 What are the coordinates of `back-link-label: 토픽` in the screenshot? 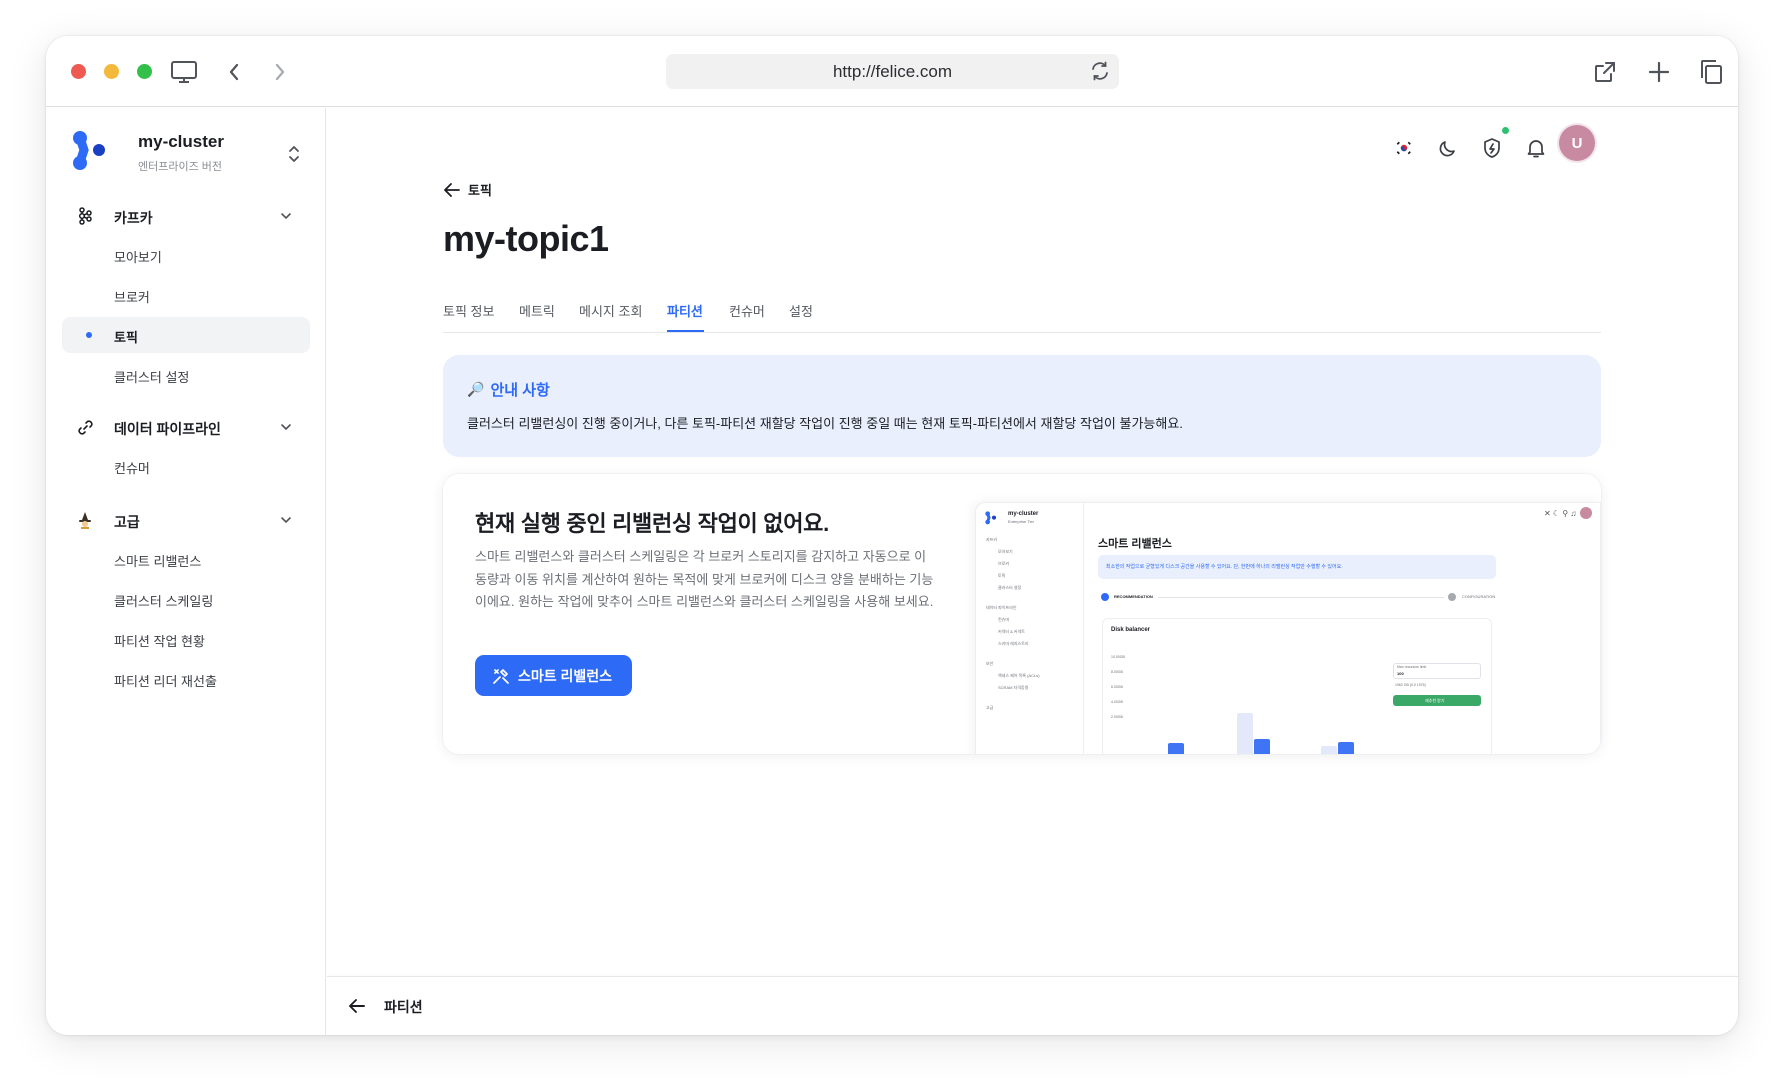 It's located at (480, 190).